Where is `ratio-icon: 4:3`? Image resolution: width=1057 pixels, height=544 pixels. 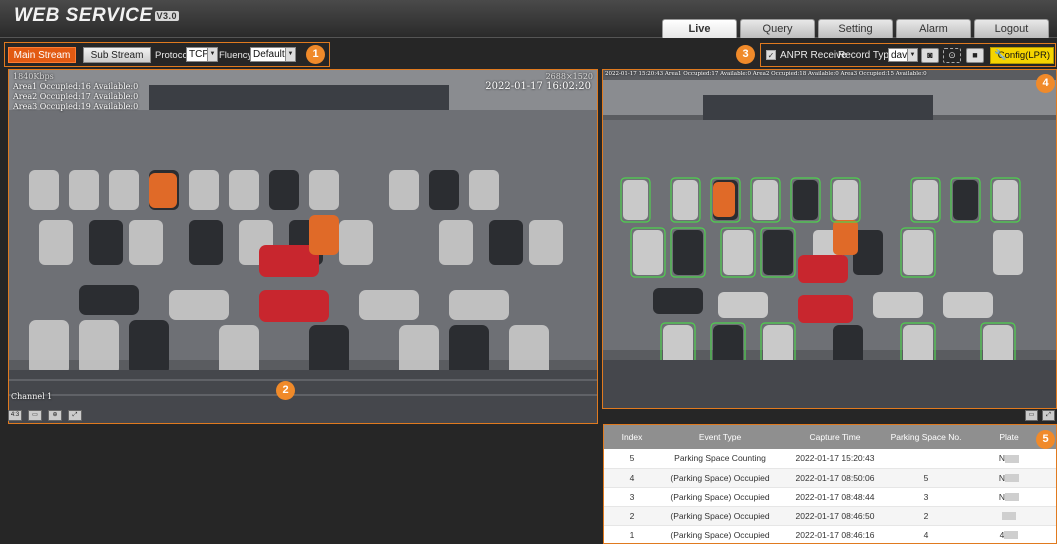 ratio-icon: 4:3 is located at coordinates (15, 415).